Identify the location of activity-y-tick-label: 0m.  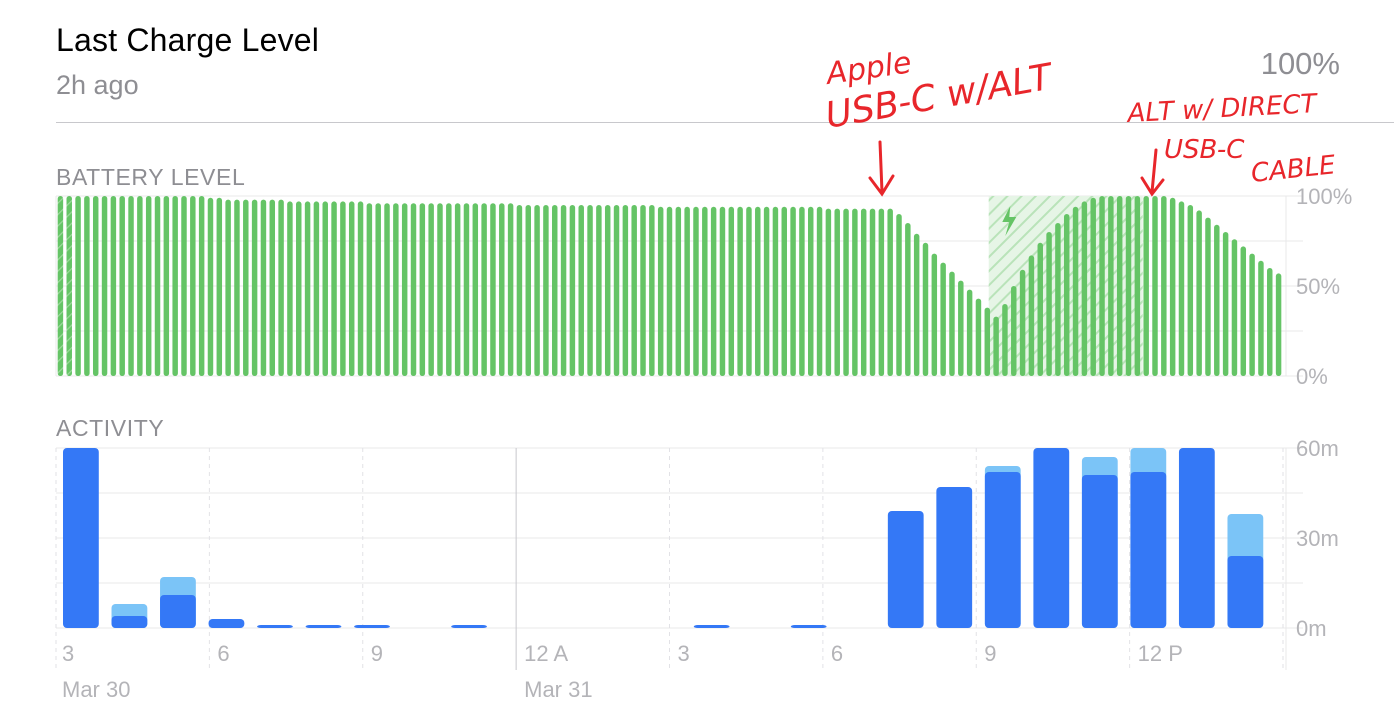
(1311, 628).